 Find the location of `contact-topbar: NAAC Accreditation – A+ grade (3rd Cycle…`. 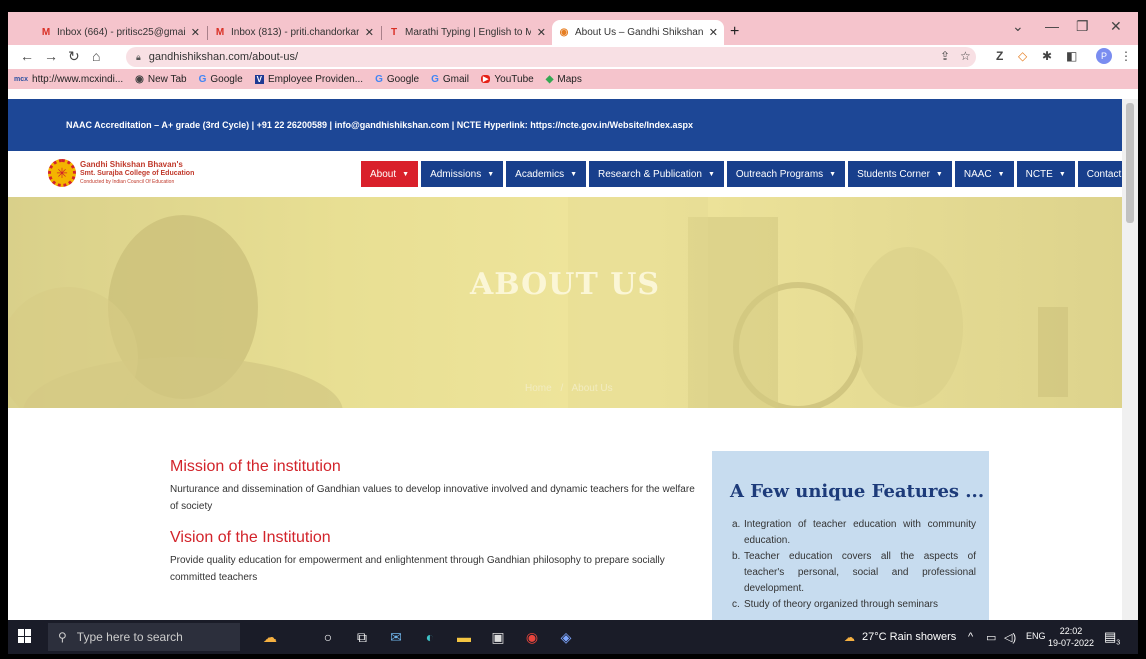

contact-topbar: NAAC Accreditation – A+ grade (3rd Cycle… is located at coordinates (565, 125).